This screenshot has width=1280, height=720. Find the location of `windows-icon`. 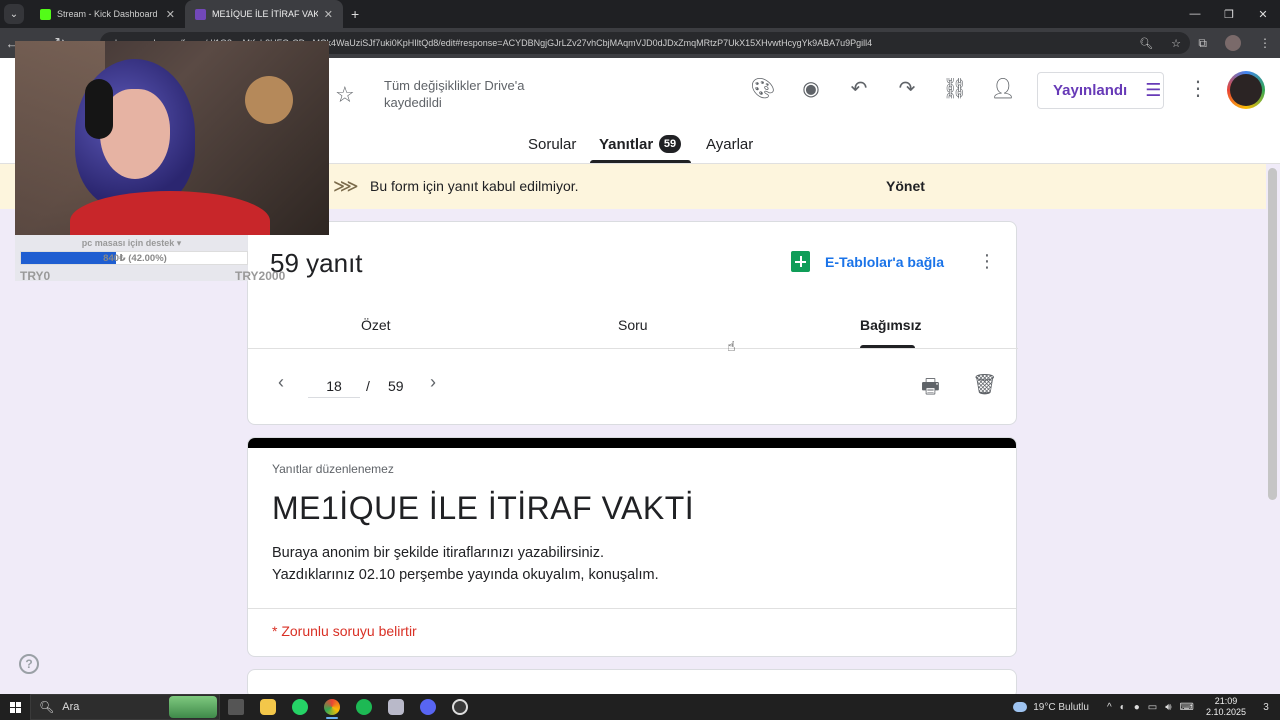

windows-icon is located at coordinates (15, 707).